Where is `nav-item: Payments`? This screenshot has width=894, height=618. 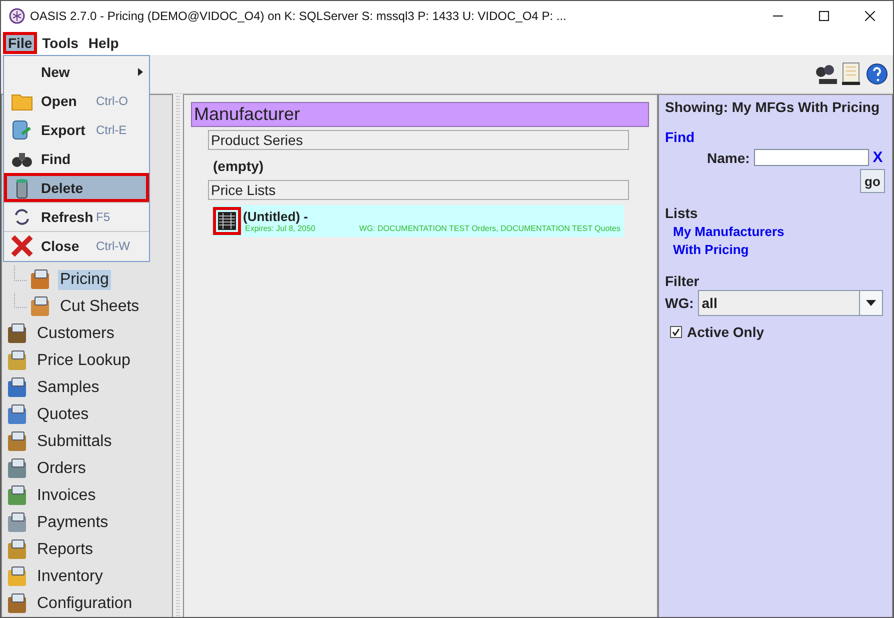
nav-item: Payments is located at coordinates (72, 522).